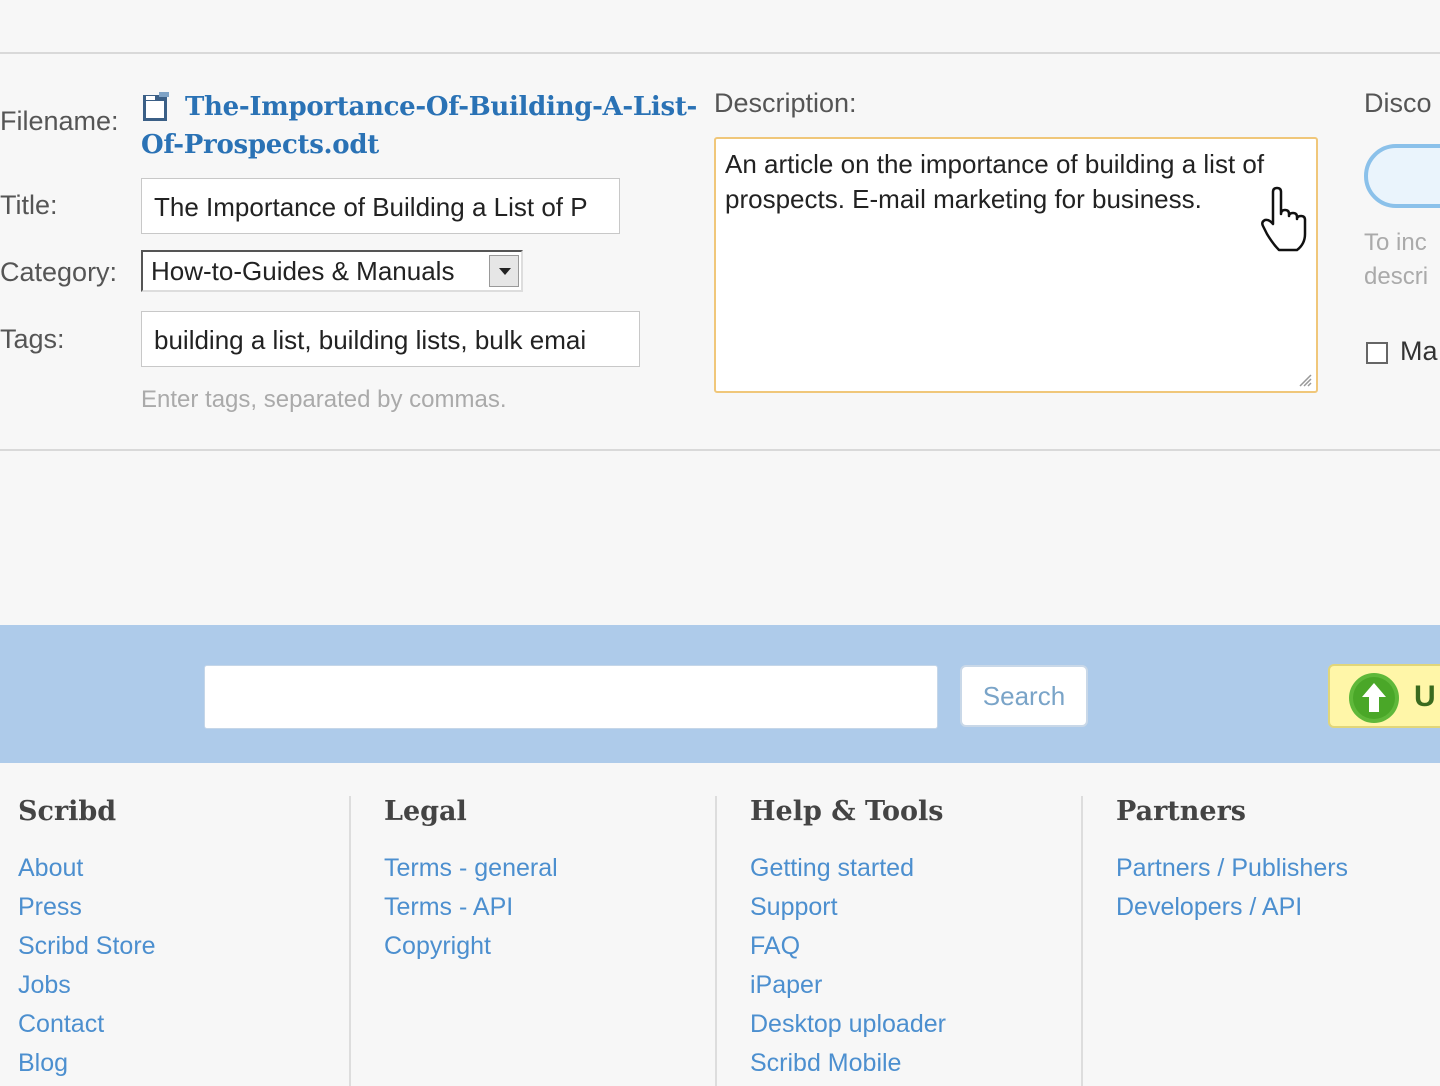  What do you see at coordinates (32, 339) in the screenshot?
I see `tags-label: Tags:` at bounding box center [32, 339].